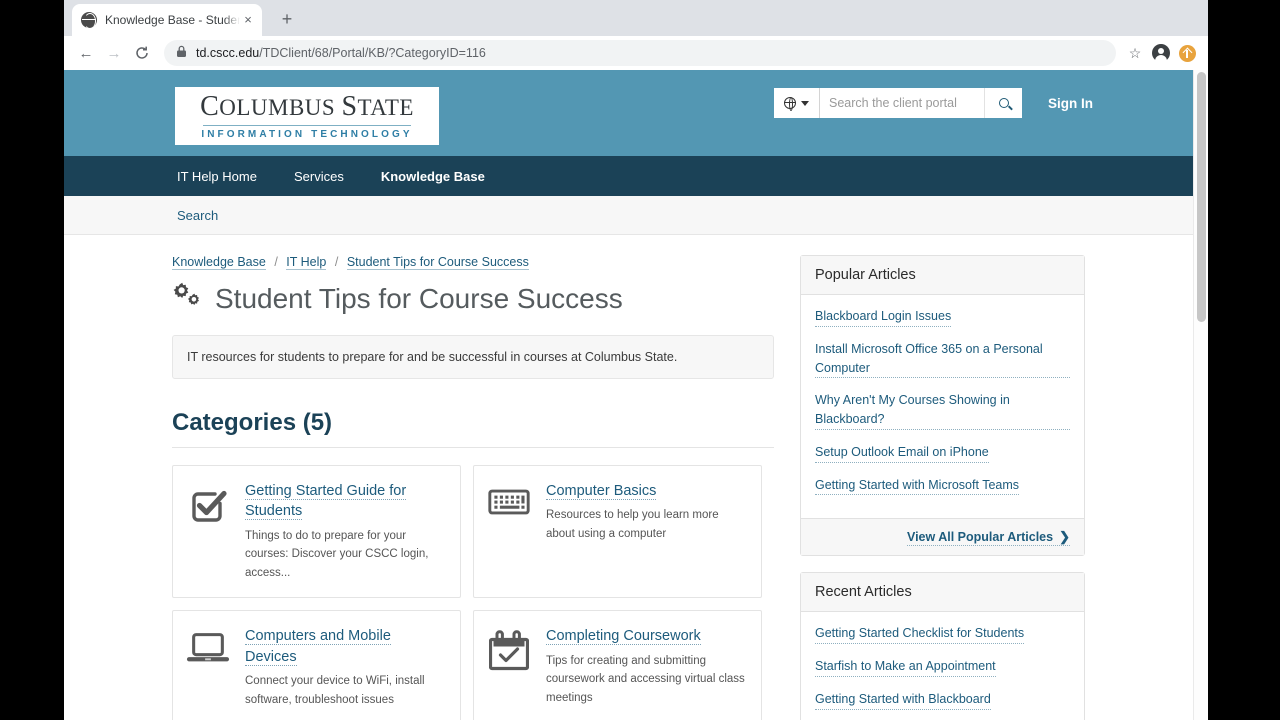 The width and height of the screenshot is (1280, 720). I want to click on new-tab-button: +, so click(287, 20).